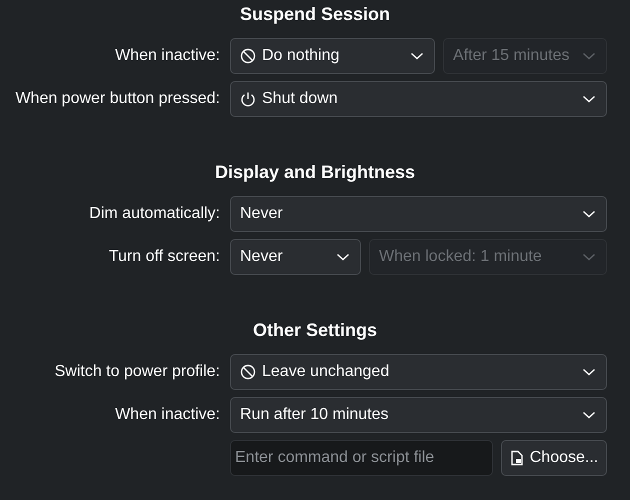 This screenshot has height=500, width=630. Describe the element at coordinates (361, 458) in the screenshot. I see `input-field: Enter command or script file` at that location.